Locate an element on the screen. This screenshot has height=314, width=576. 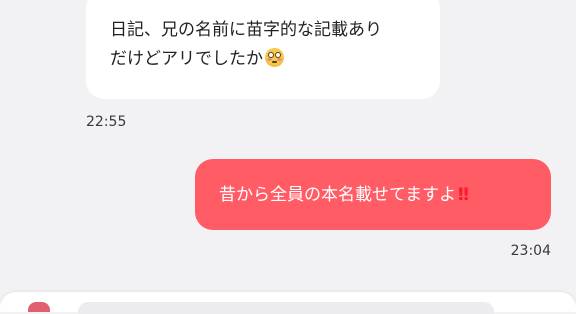
message-line: だけどアリでしたか is located at coordinates (265, 59).